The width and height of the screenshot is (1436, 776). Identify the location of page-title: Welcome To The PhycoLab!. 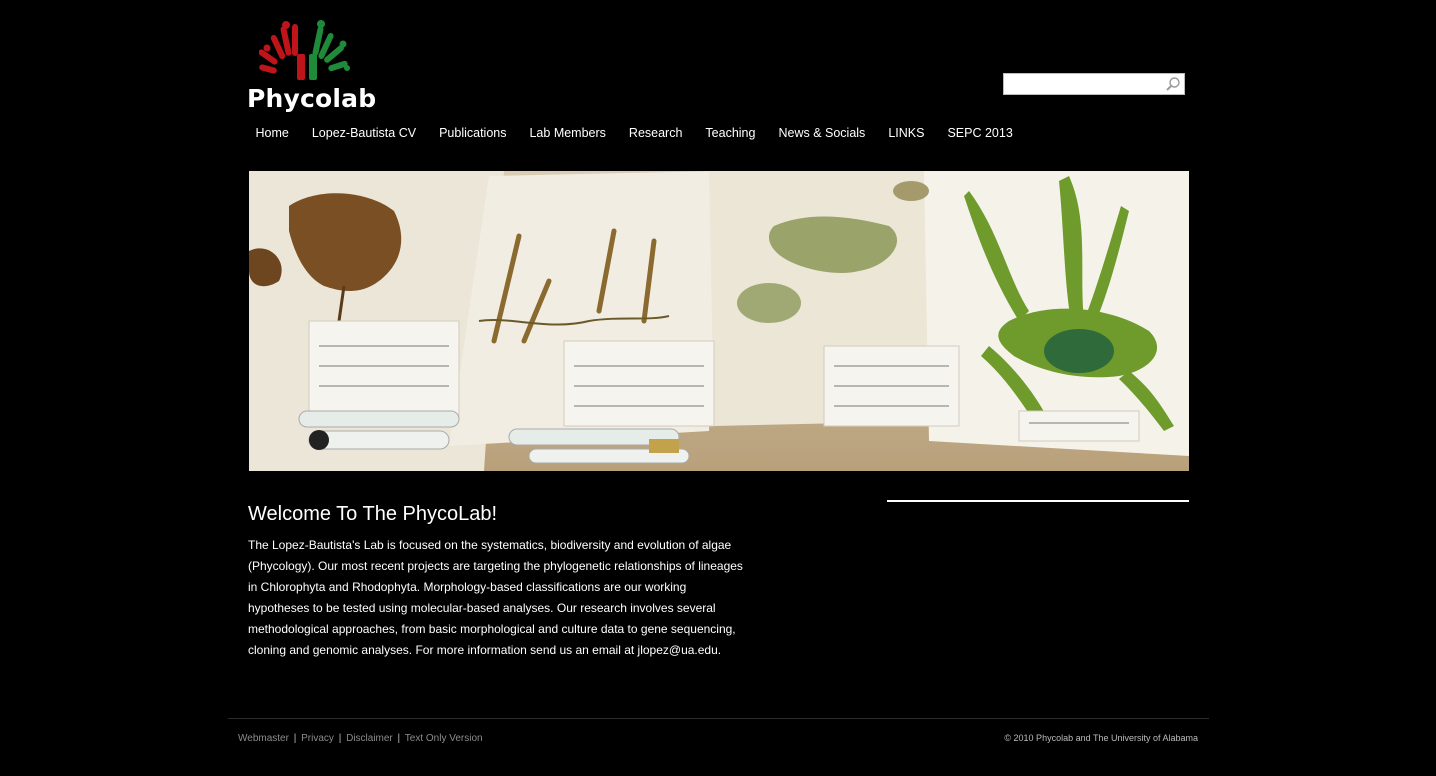
(373, 514).